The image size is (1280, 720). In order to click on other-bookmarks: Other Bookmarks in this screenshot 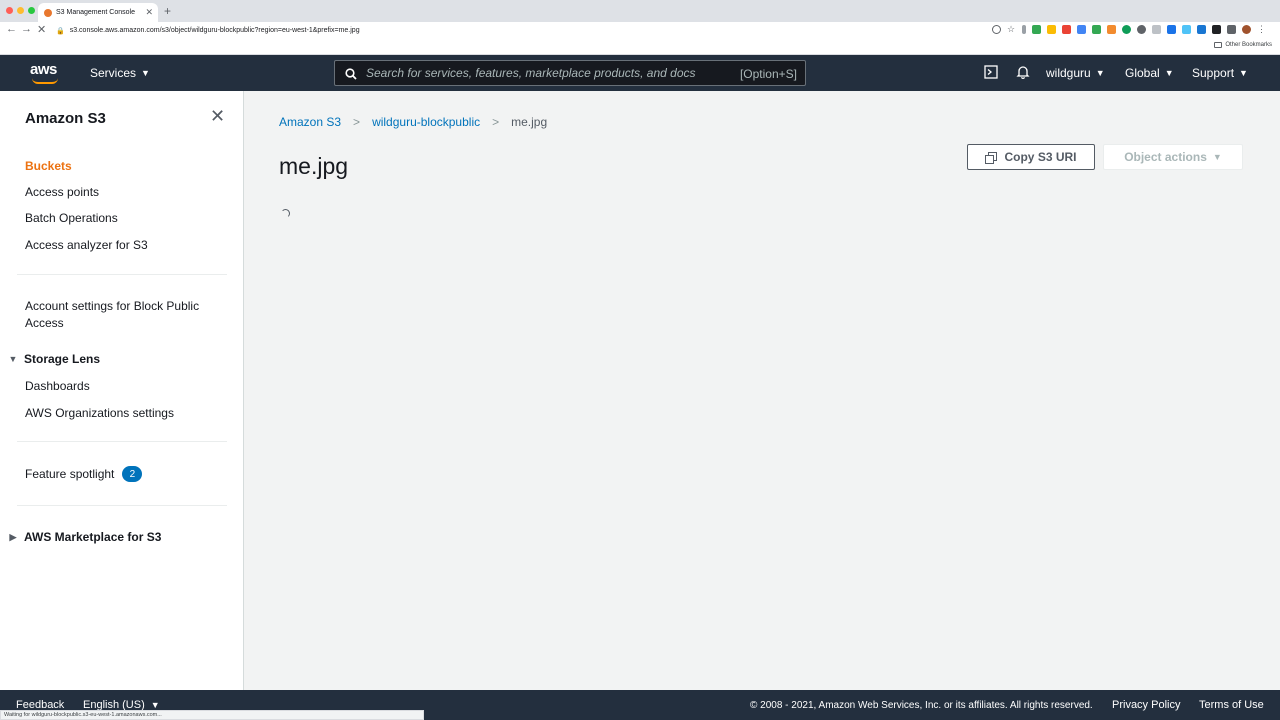, I will do `click(1243, 45)`.